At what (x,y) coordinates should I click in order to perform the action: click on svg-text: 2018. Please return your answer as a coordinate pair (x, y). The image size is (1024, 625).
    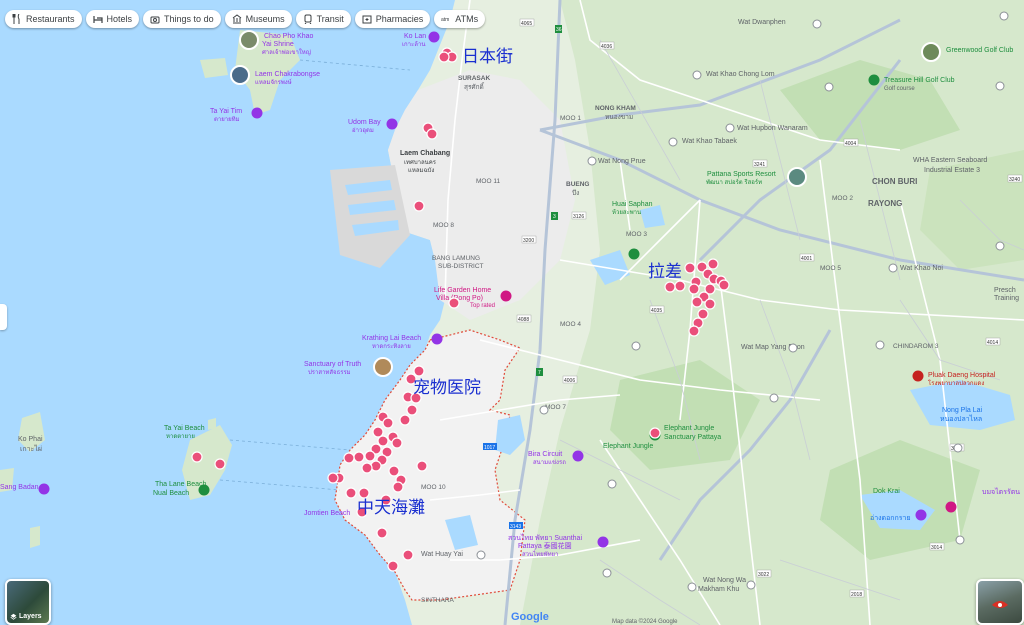
    Looking at the image, I should click on (856, 595).